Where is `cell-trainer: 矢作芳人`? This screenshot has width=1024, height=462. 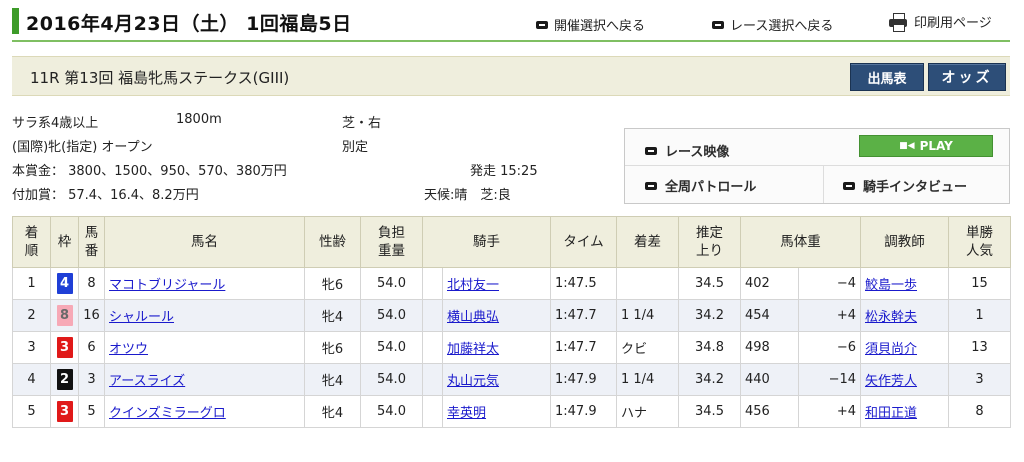
cell-trainer: 矢作芳人 is located at coordinates (904, 379).